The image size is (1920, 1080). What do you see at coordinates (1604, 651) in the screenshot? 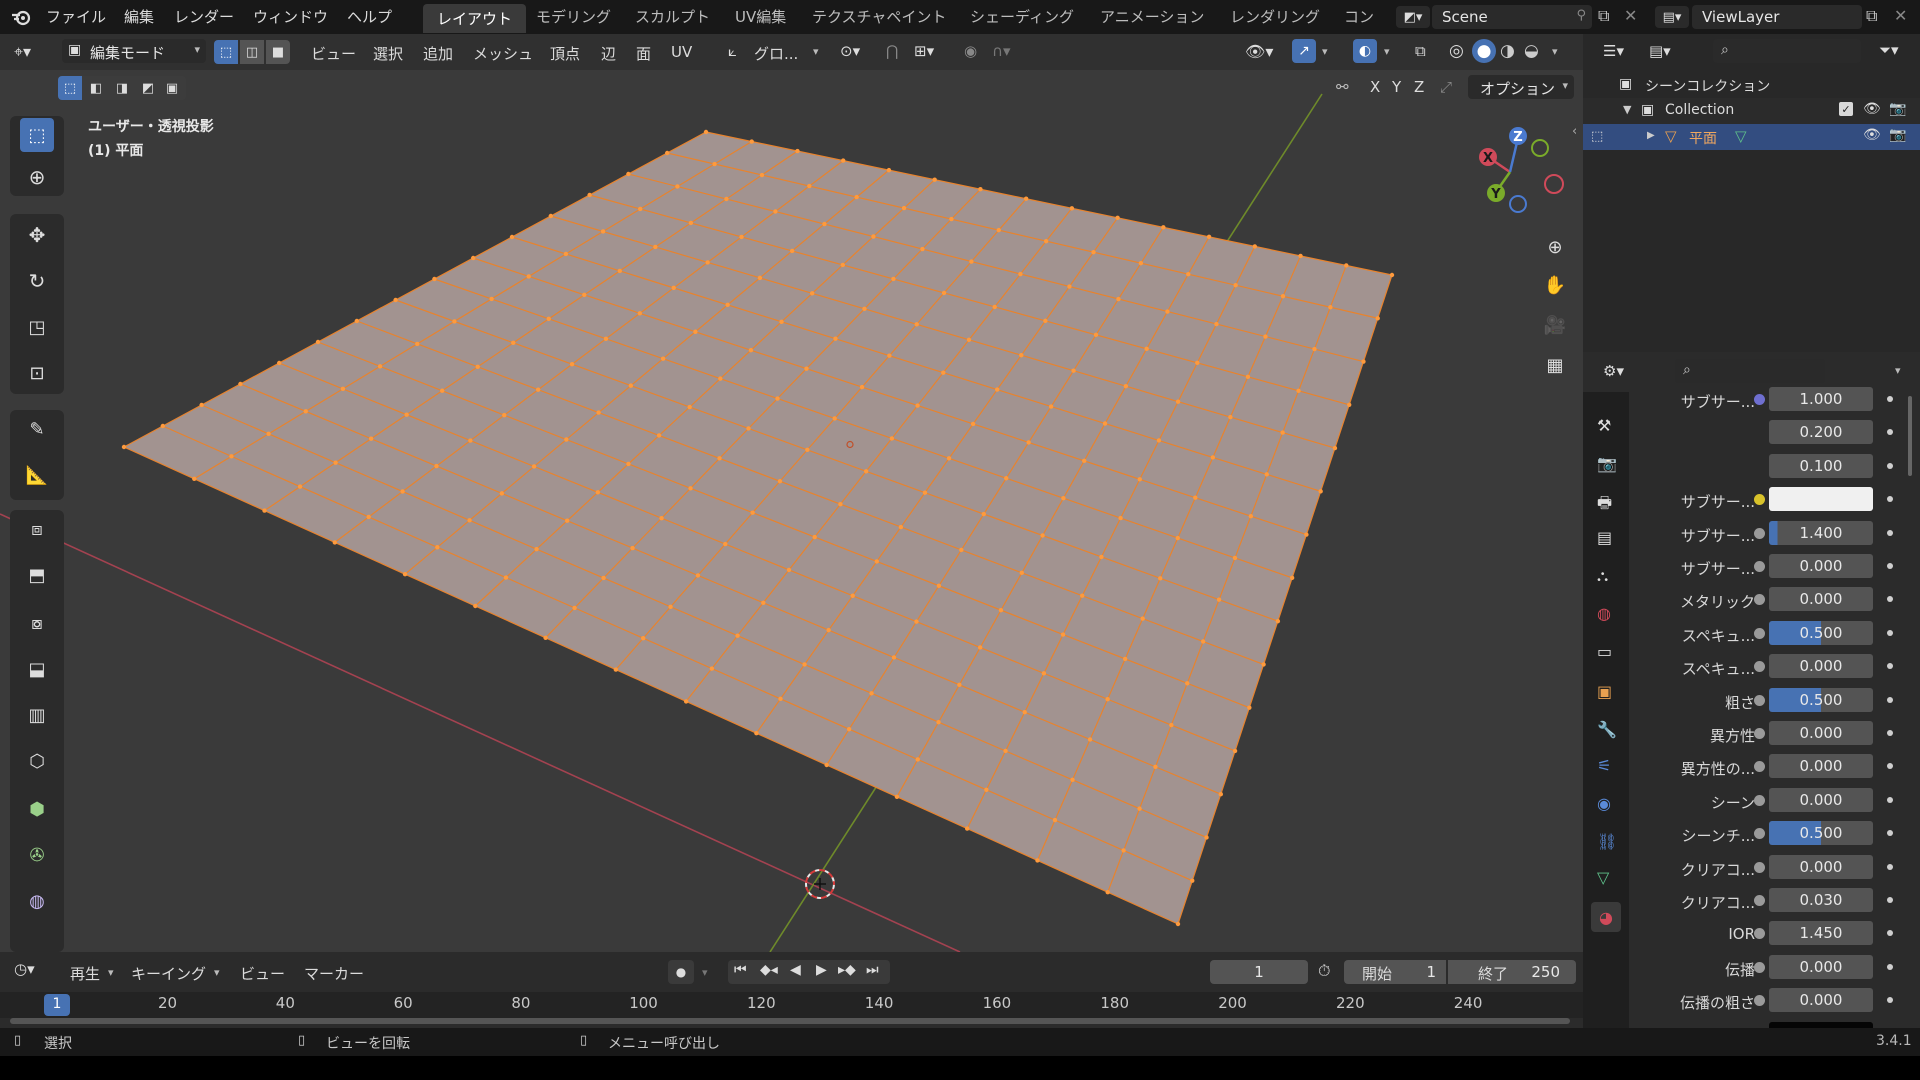
I see `collection-tab-icon: ▭` at bounding box center [1604, 651].